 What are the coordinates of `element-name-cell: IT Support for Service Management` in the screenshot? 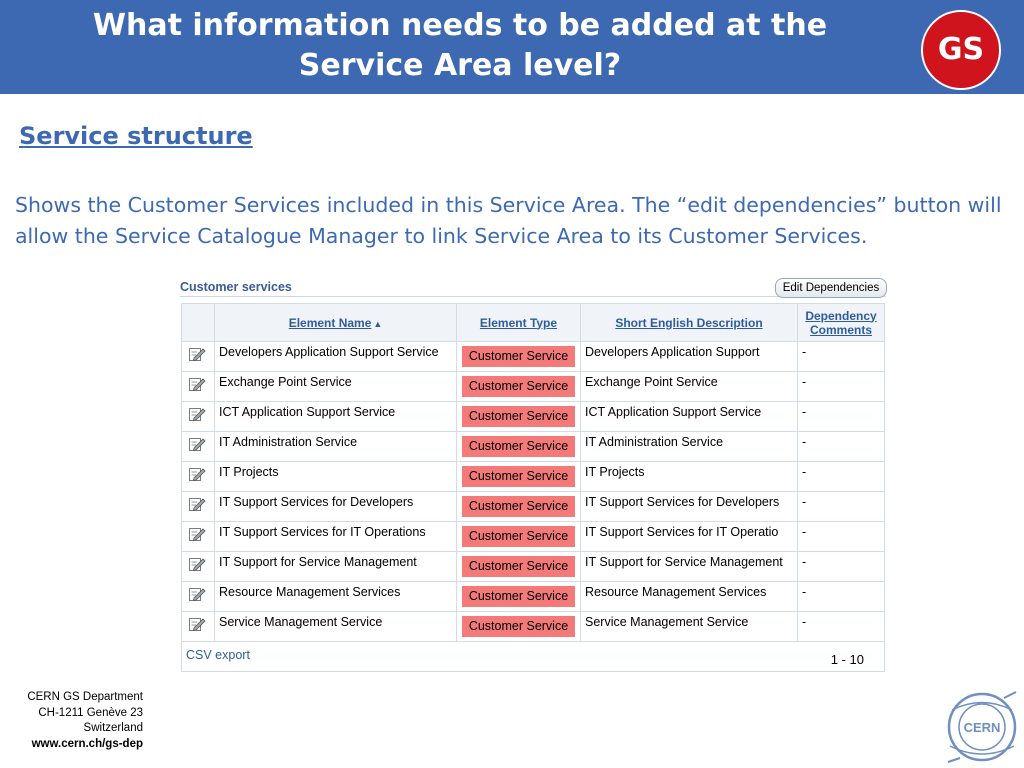 It's located at (335, 566).